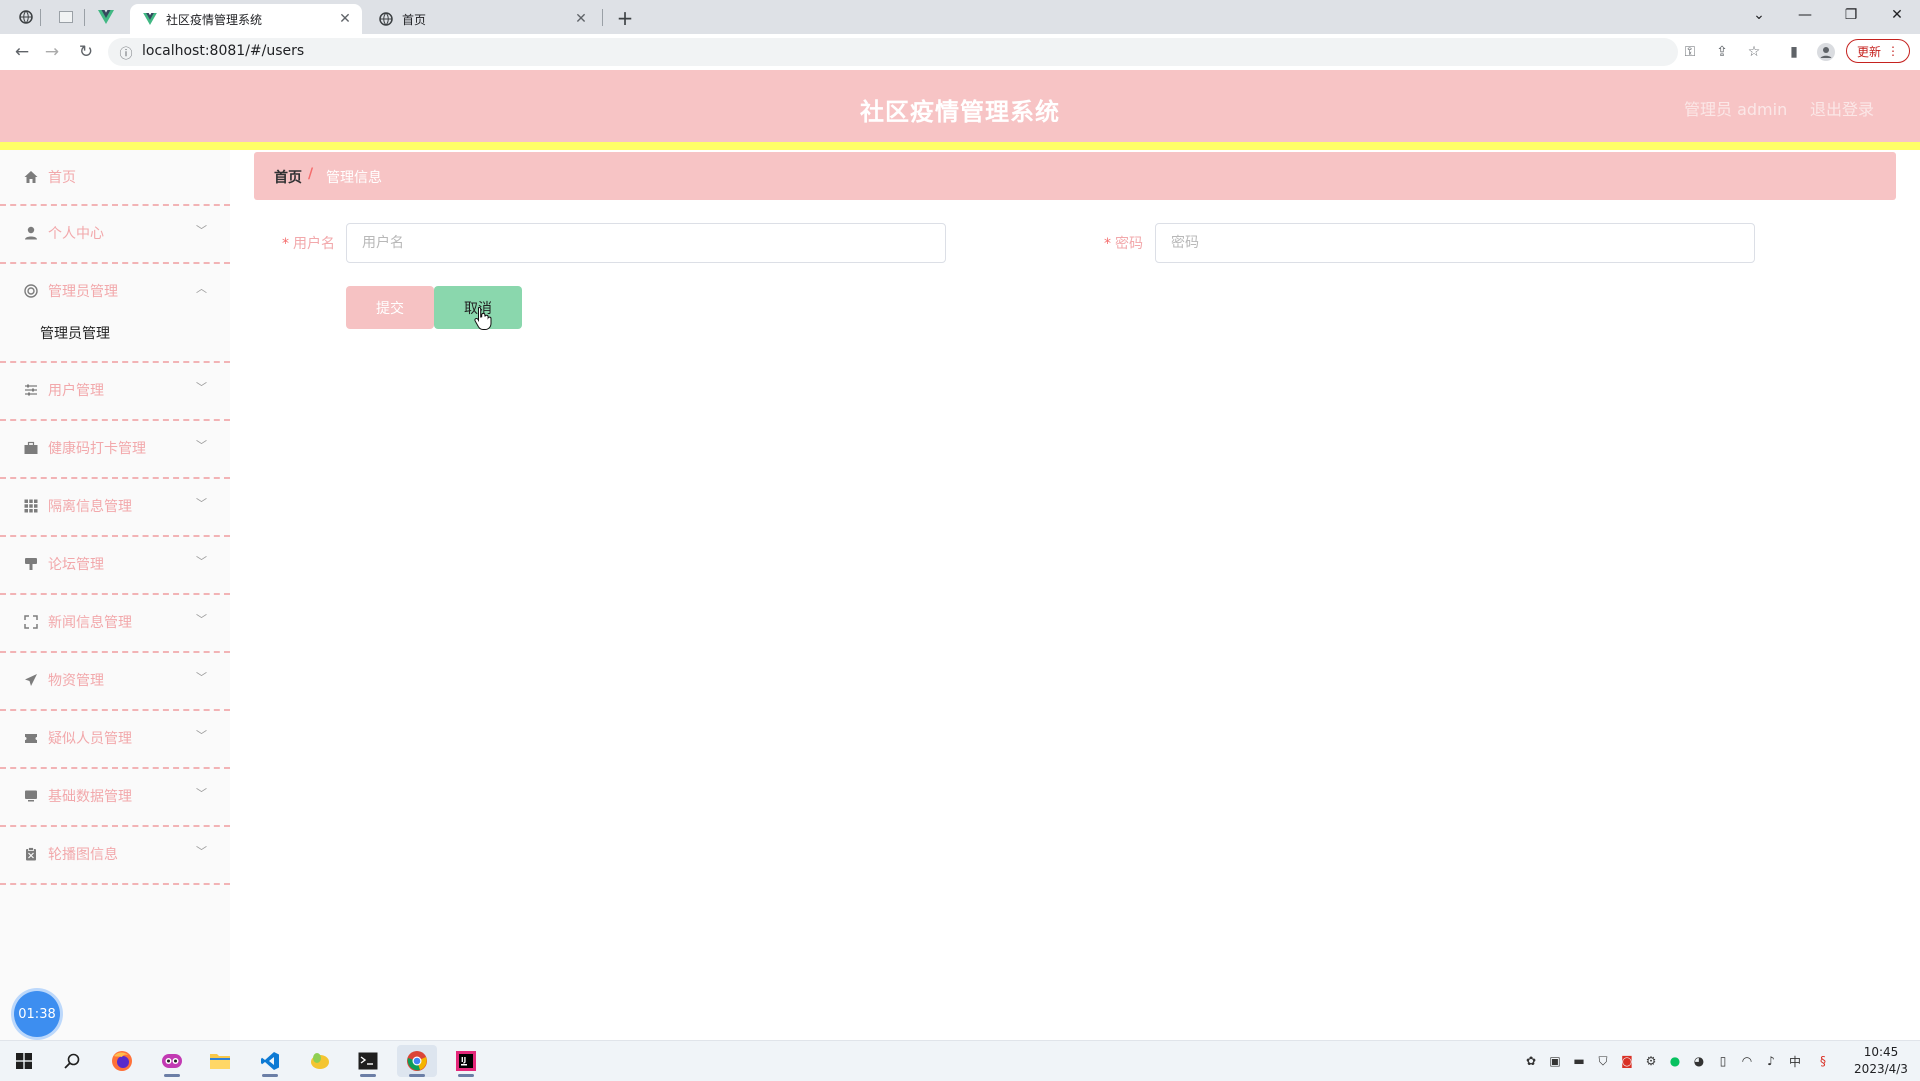  What do you see at coordinates (1795, 1061) in the screenshot?
I see `input-method-indicator: 中` at bounding box center [1795, 1061].